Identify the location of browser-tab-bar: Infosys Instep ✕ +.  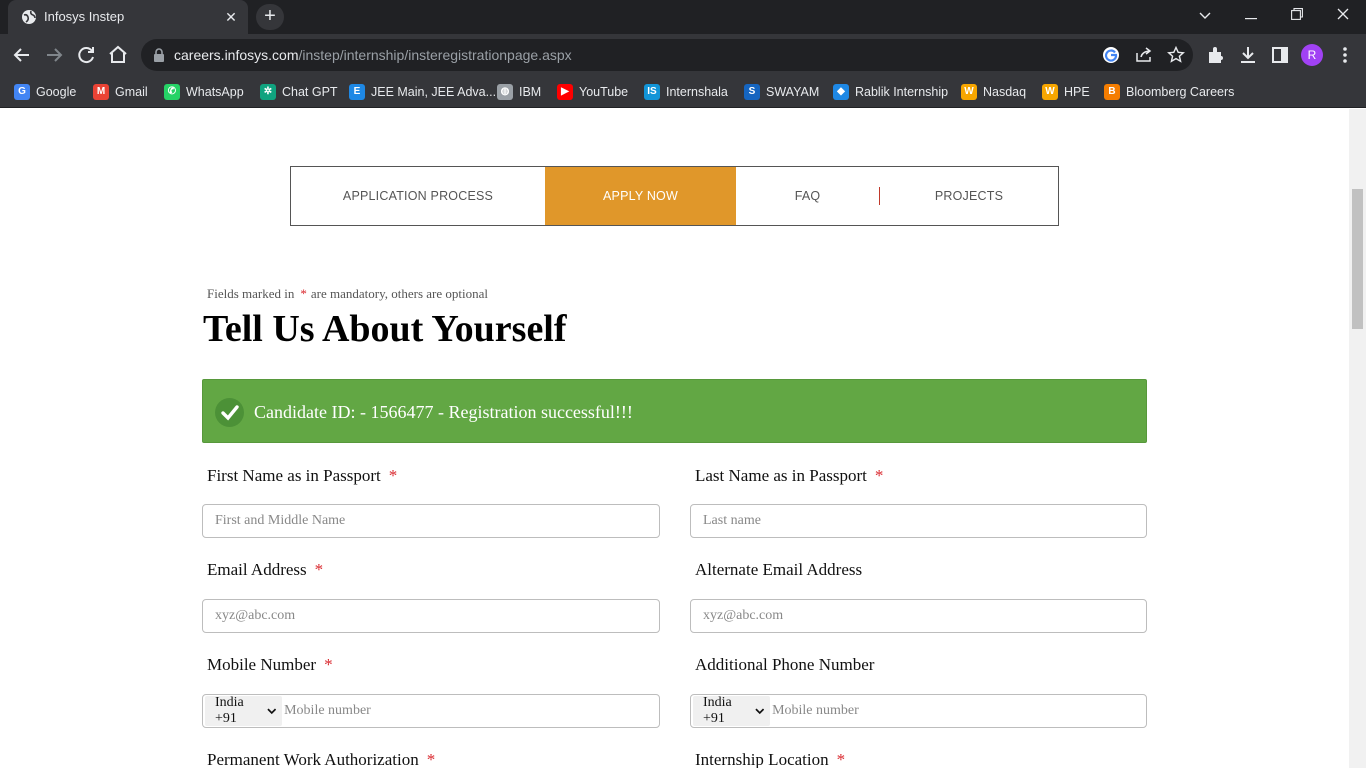
(683, 17).